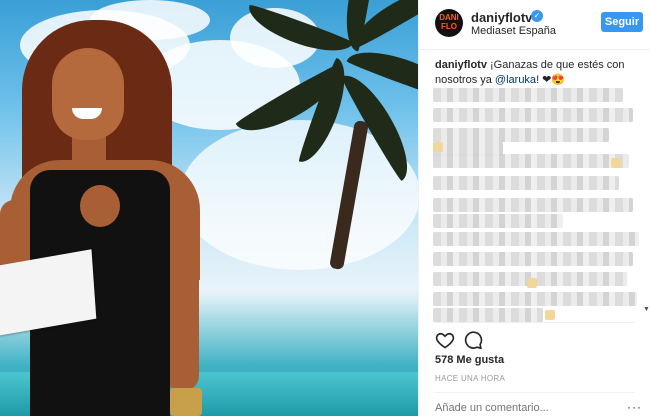  I want to click on add-comment-input, so click(520, 408).